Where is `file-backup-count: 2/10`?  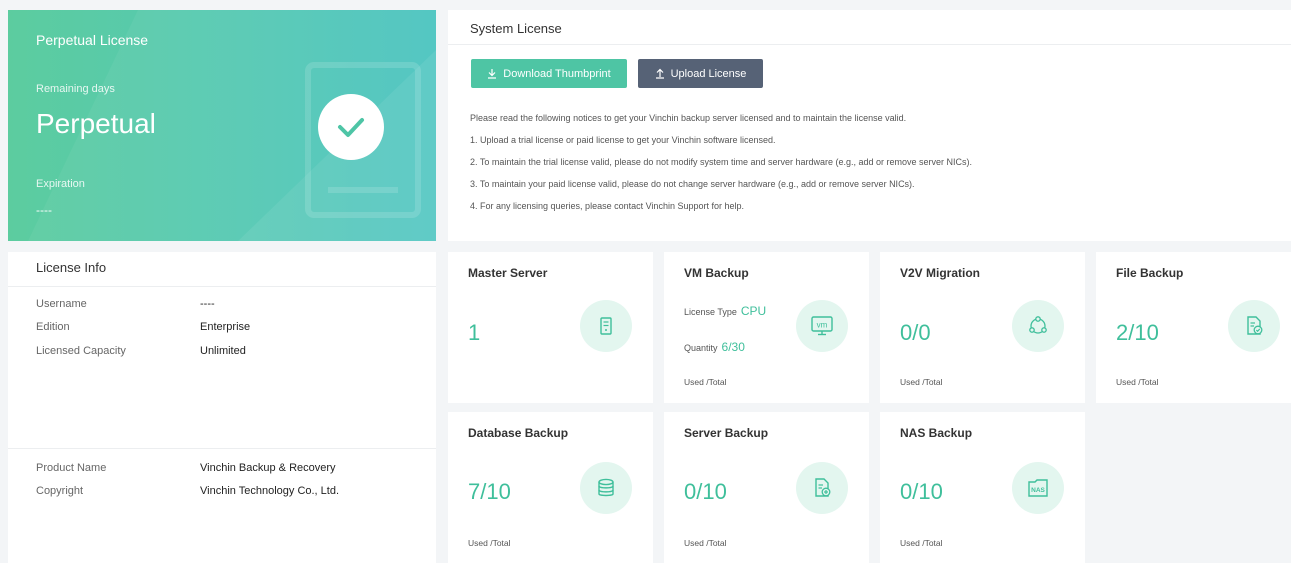 file-backup-count: 2/10 is located at coordinates (1137, 332).